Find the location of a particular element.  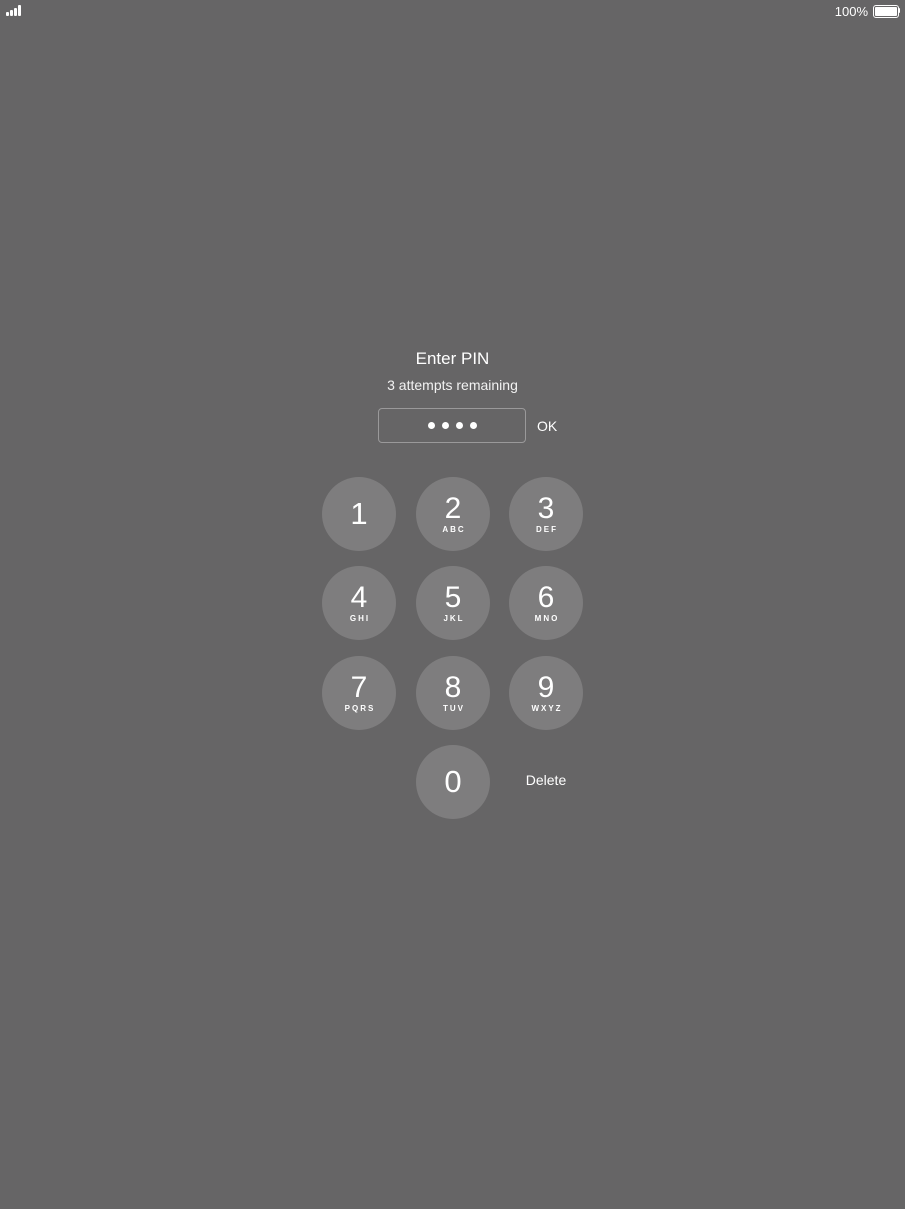

pin-title: Enter PIN is located at coordinates (452, 358).